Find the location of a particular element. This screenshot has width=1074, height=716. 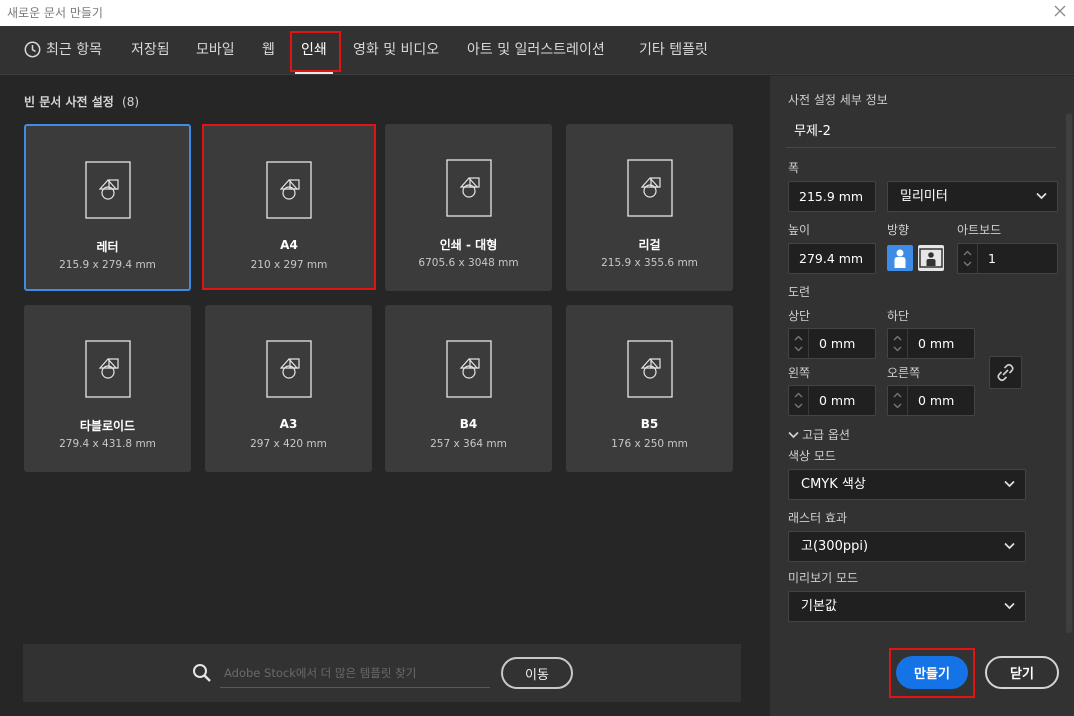

preset-dims: 6705.6 x 3048 mm is located at coordinates (468, 263).